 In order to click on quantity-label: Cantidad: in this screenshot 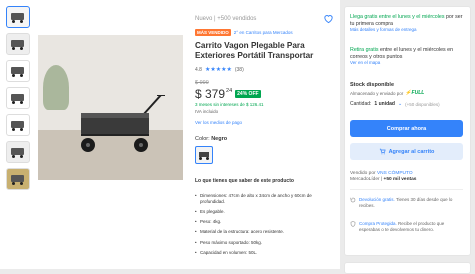, I will do `click(361, 104)`.